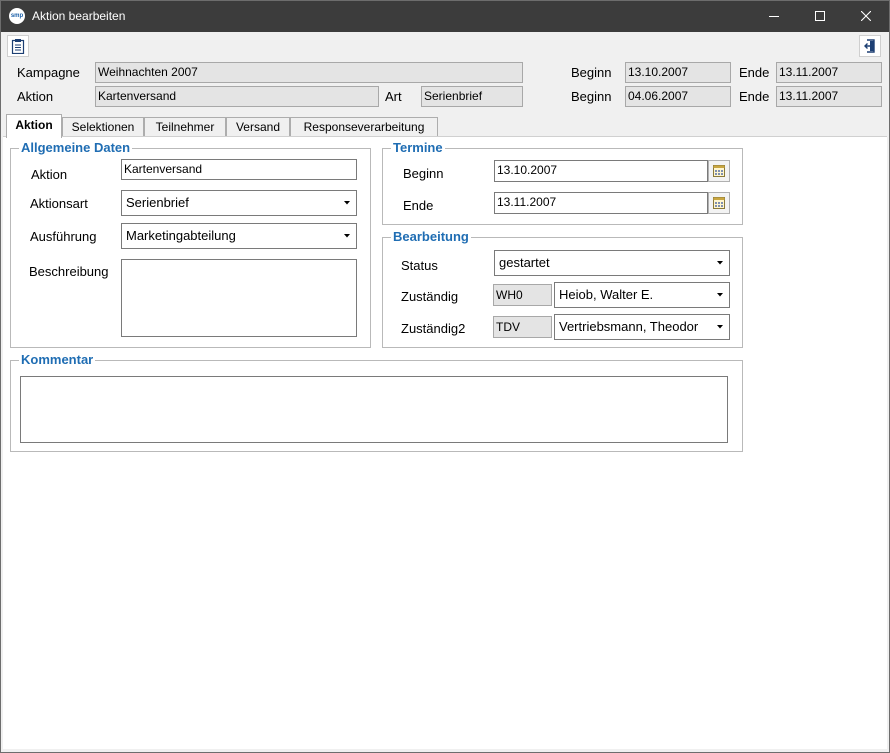 Image resolution: width=890 pixels, height=753 pixels. What do you see at coordinates (63, 236) in the screenshot?
I see `ausfuehrung-label: Ausführung` at bounding box center [63, 236].